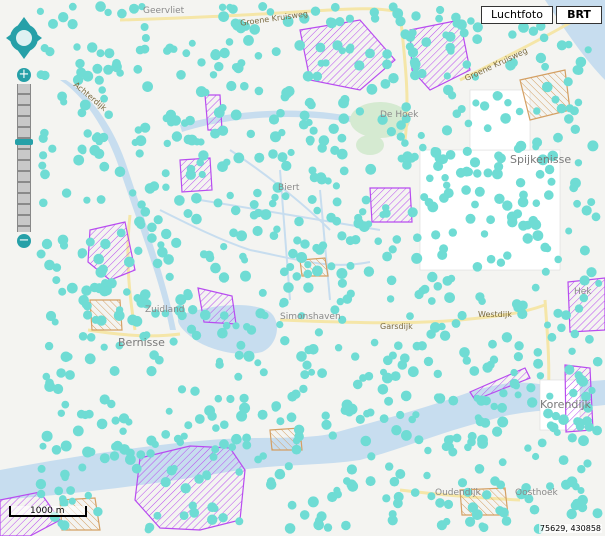 The width and height of the screenshot is (605, 536). I want to click on place-label-geervliet: Geervliet, so click(164, 11).